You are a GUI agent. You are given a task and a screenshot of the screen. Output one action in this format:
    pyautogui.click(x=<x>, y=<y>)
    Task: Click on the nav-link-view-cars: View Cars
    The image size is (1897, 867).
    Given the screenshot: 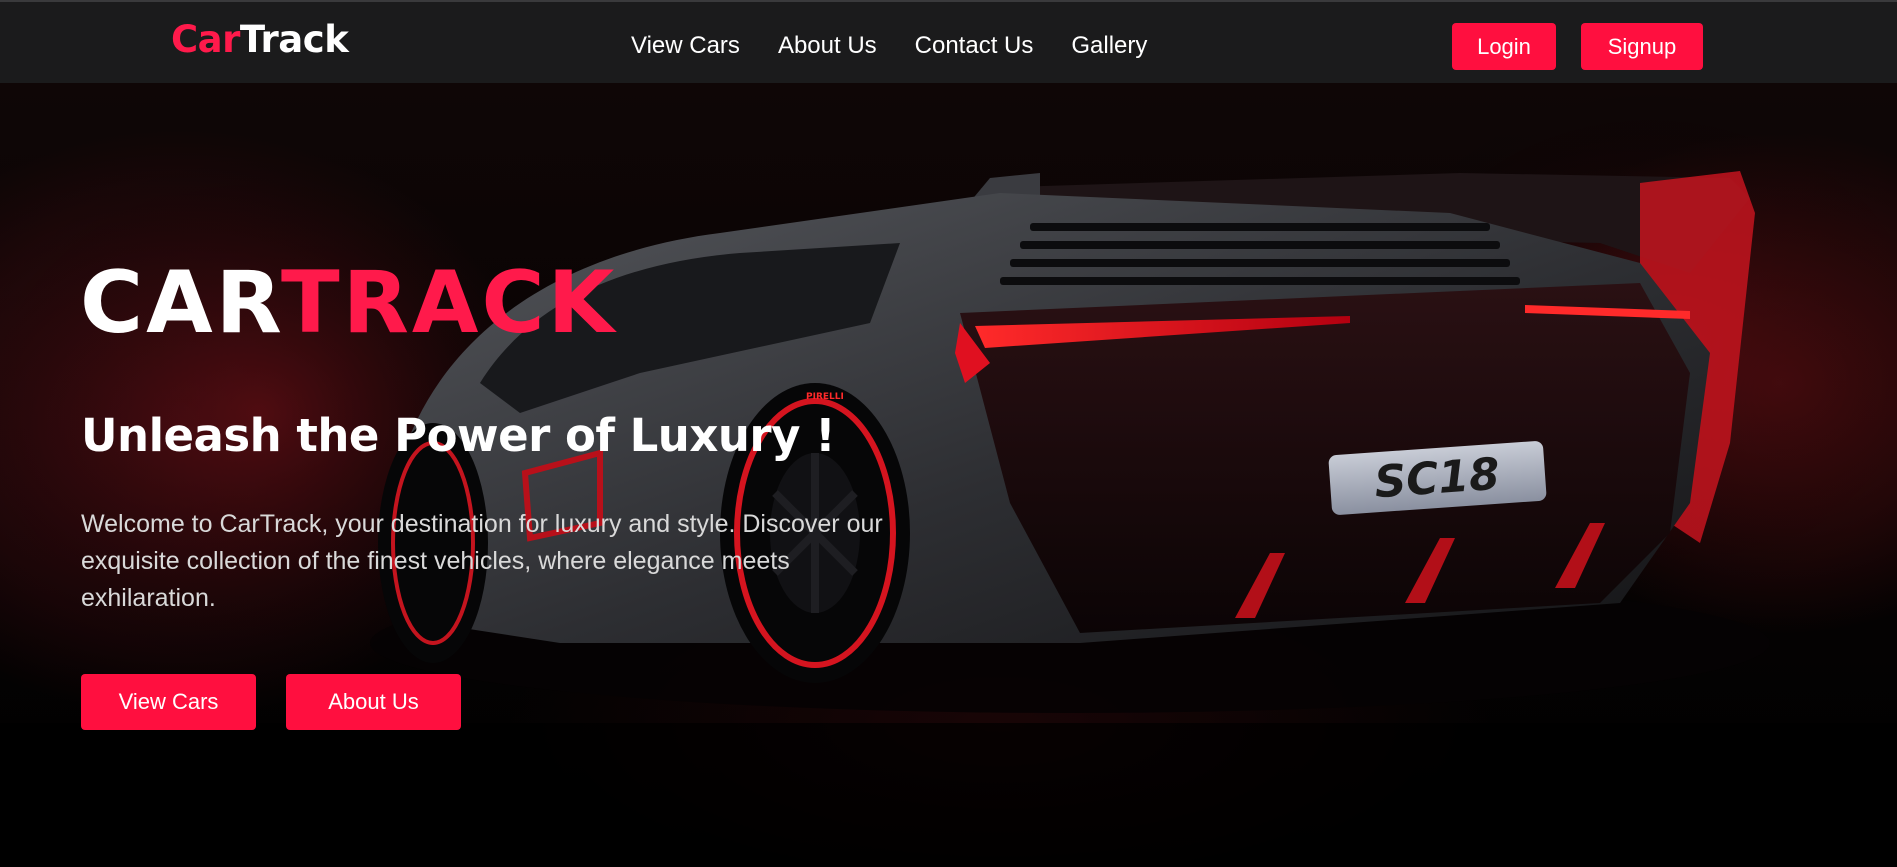 What is the action you would take?
    pyautogui.click(x=685, y=46)
    